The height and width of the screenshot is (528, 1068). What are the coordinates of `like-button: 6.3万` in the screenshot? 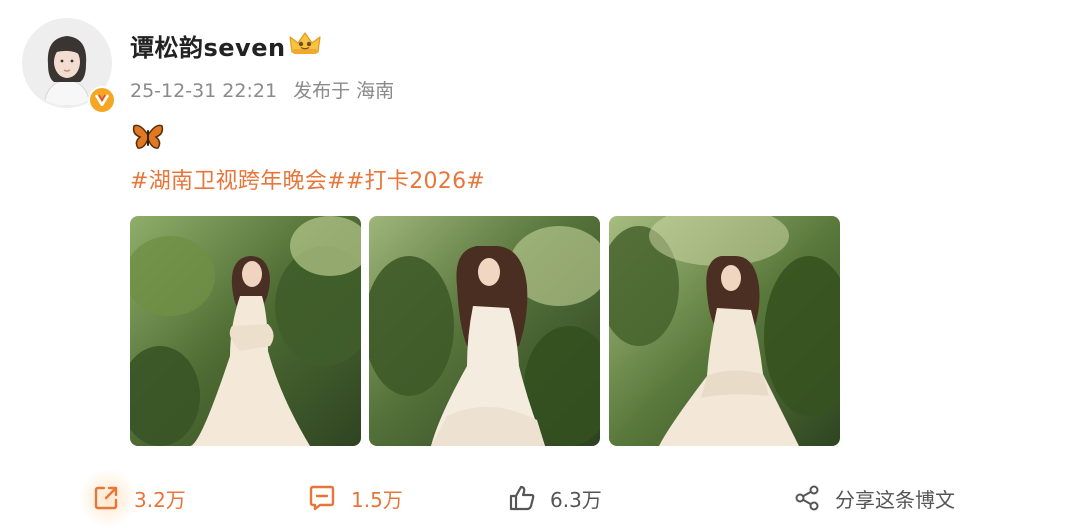 It's located at (555, 498).